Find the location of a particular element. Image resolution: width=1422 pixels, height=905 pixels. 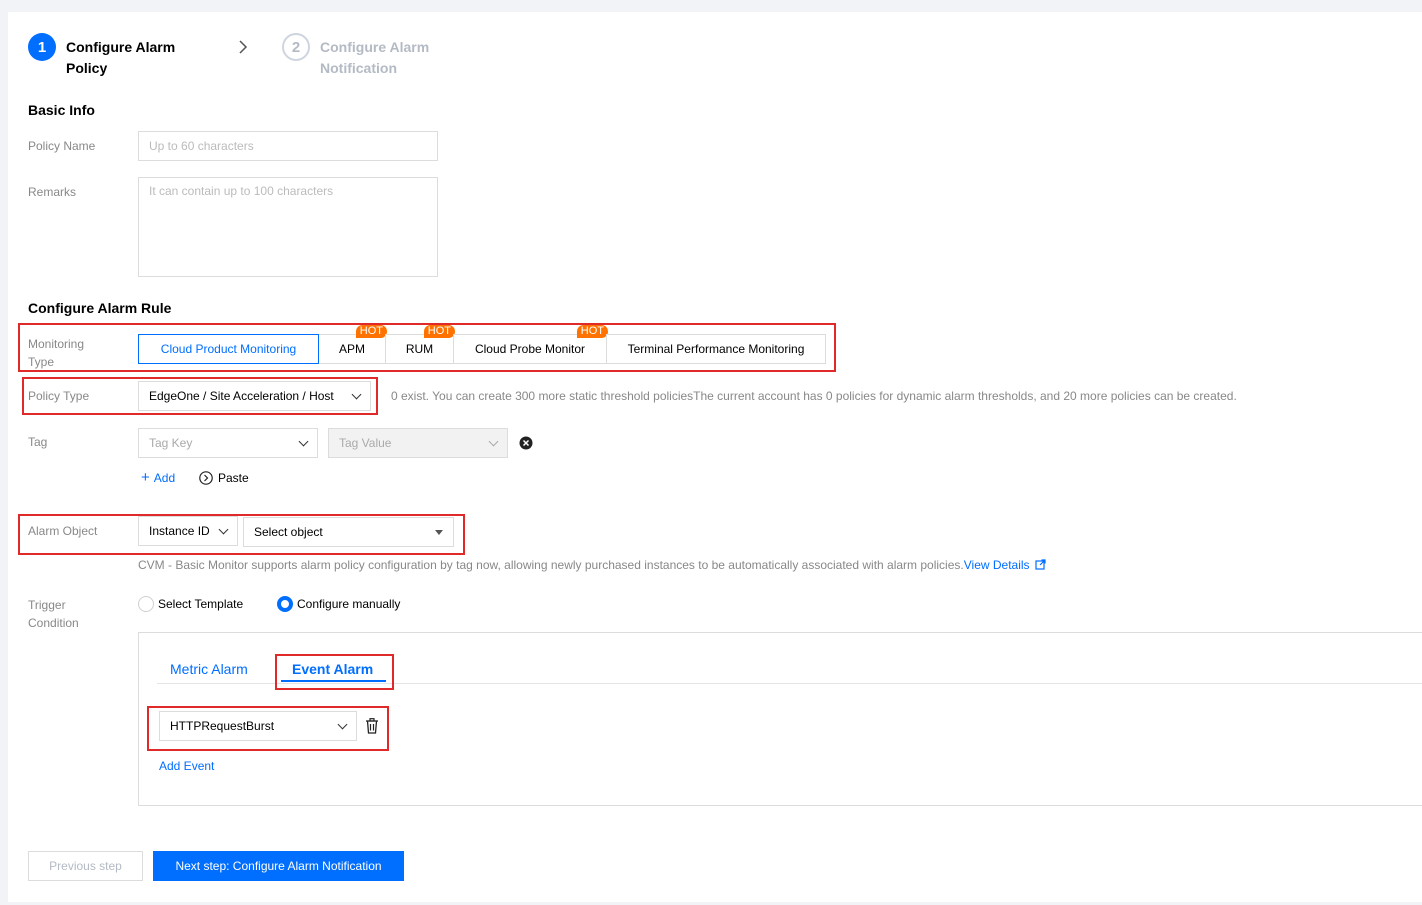

step-2-line2: Notification is located at coordinates (358, 68).